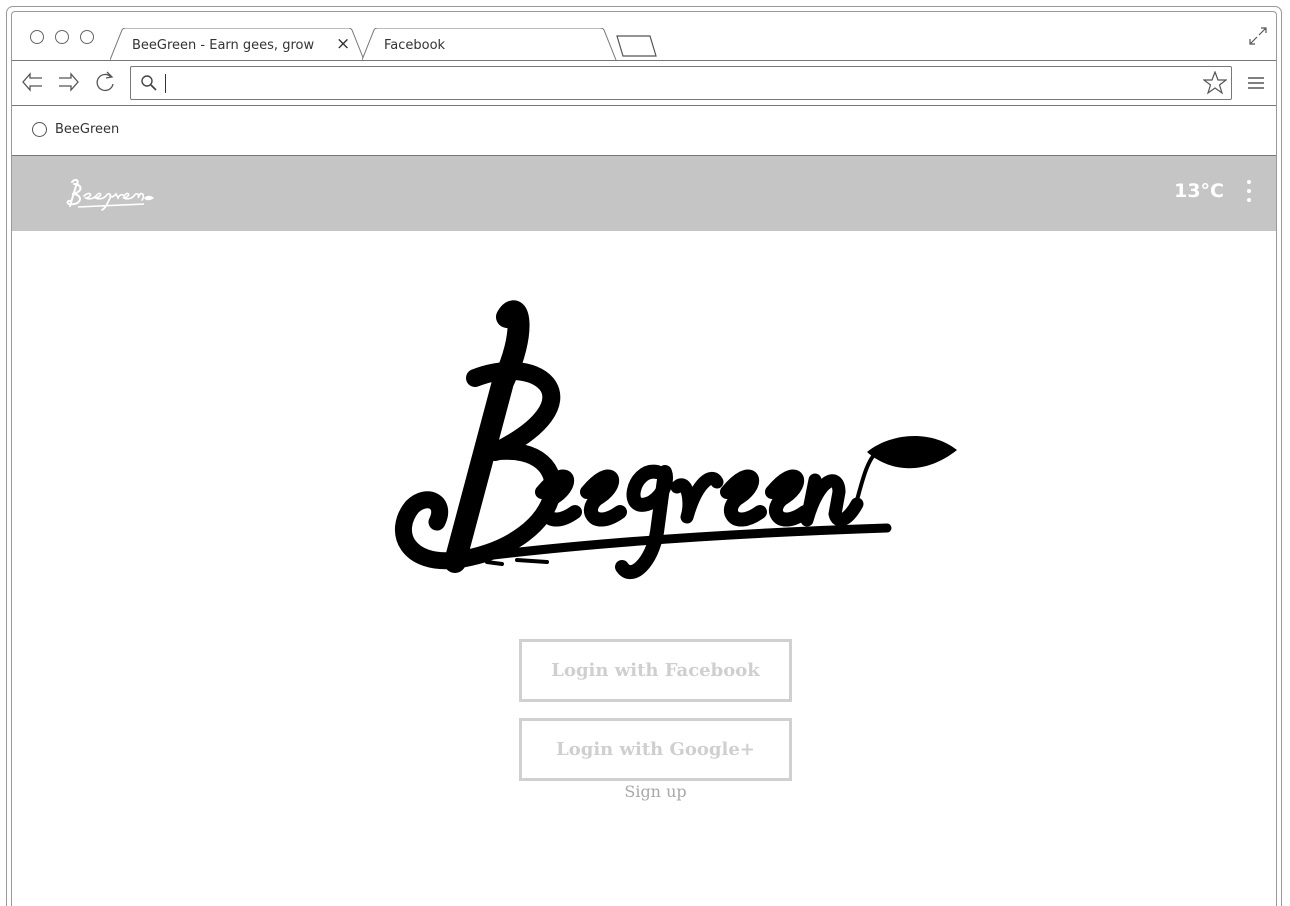  What do you see at coordinates (655, 670) in the screenshot?
I see `login-facebook-button: Login with Facebook` at bounding box center [655, 670].